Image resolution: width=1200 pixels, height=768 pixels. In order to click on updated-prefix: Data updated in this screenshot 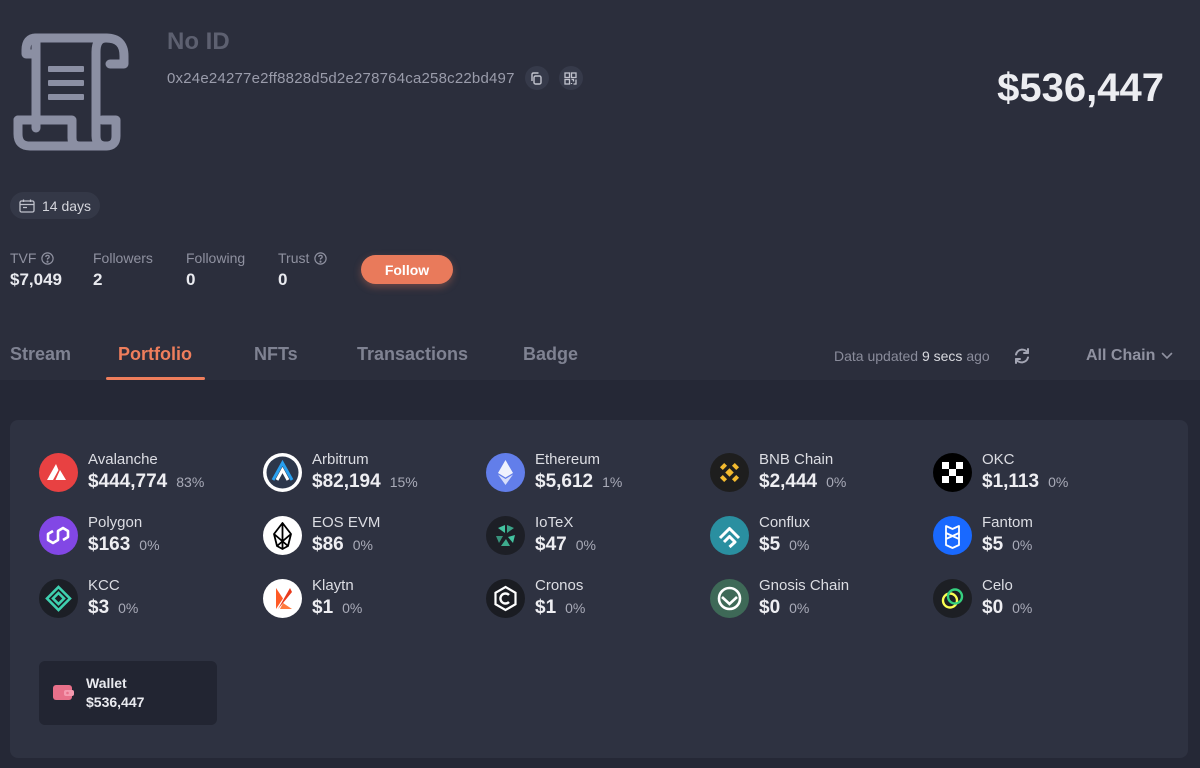, I will do `click(876, 356)`.